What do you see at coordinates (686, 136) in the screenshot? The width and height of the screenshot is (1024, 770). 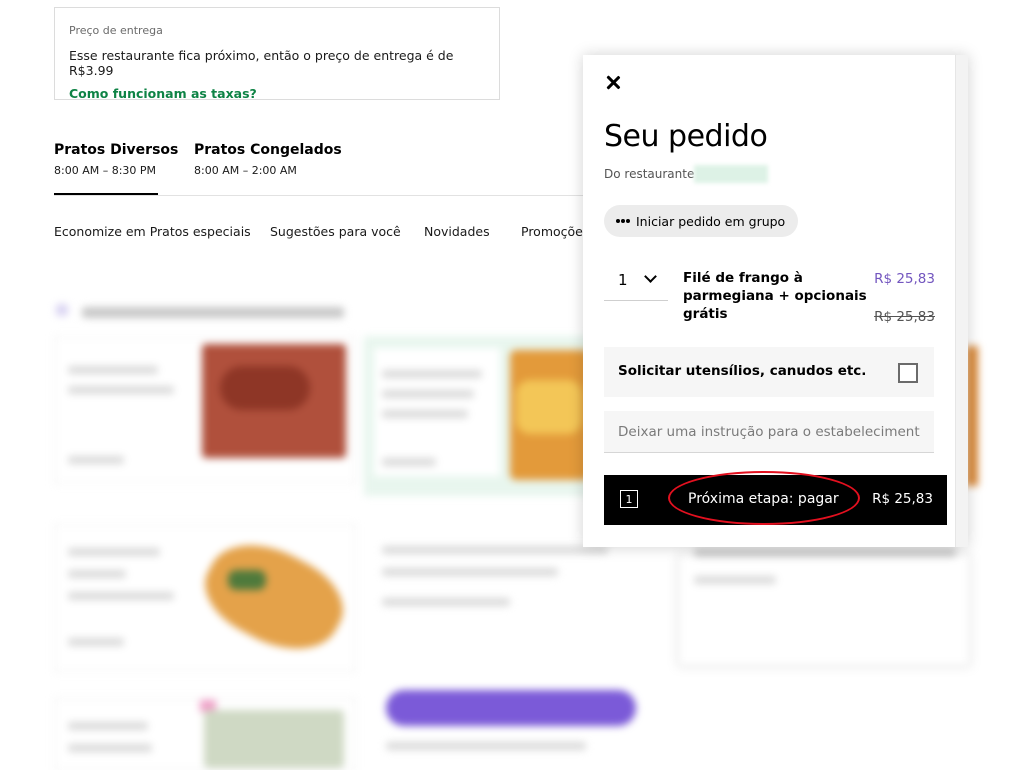 I see `order-title: Seu pedido` at bounding box center [686, 136].